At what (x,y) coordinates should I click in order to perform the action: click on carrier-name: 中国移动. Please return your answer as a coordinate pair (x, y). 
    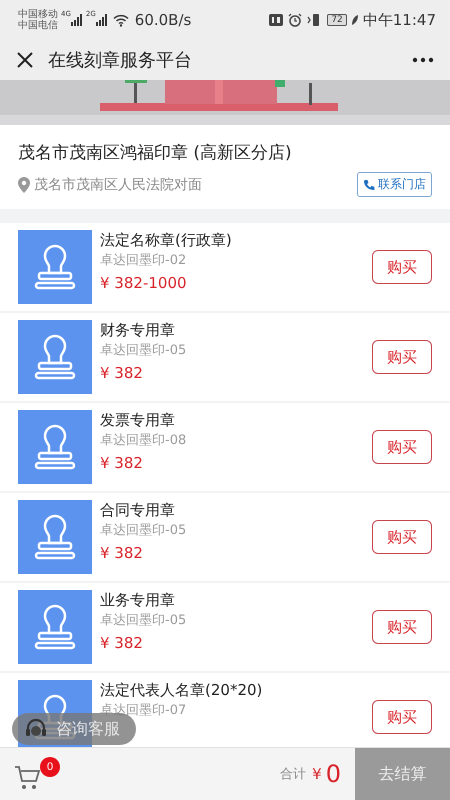
    Looking at the image, I should click on (38, 14).